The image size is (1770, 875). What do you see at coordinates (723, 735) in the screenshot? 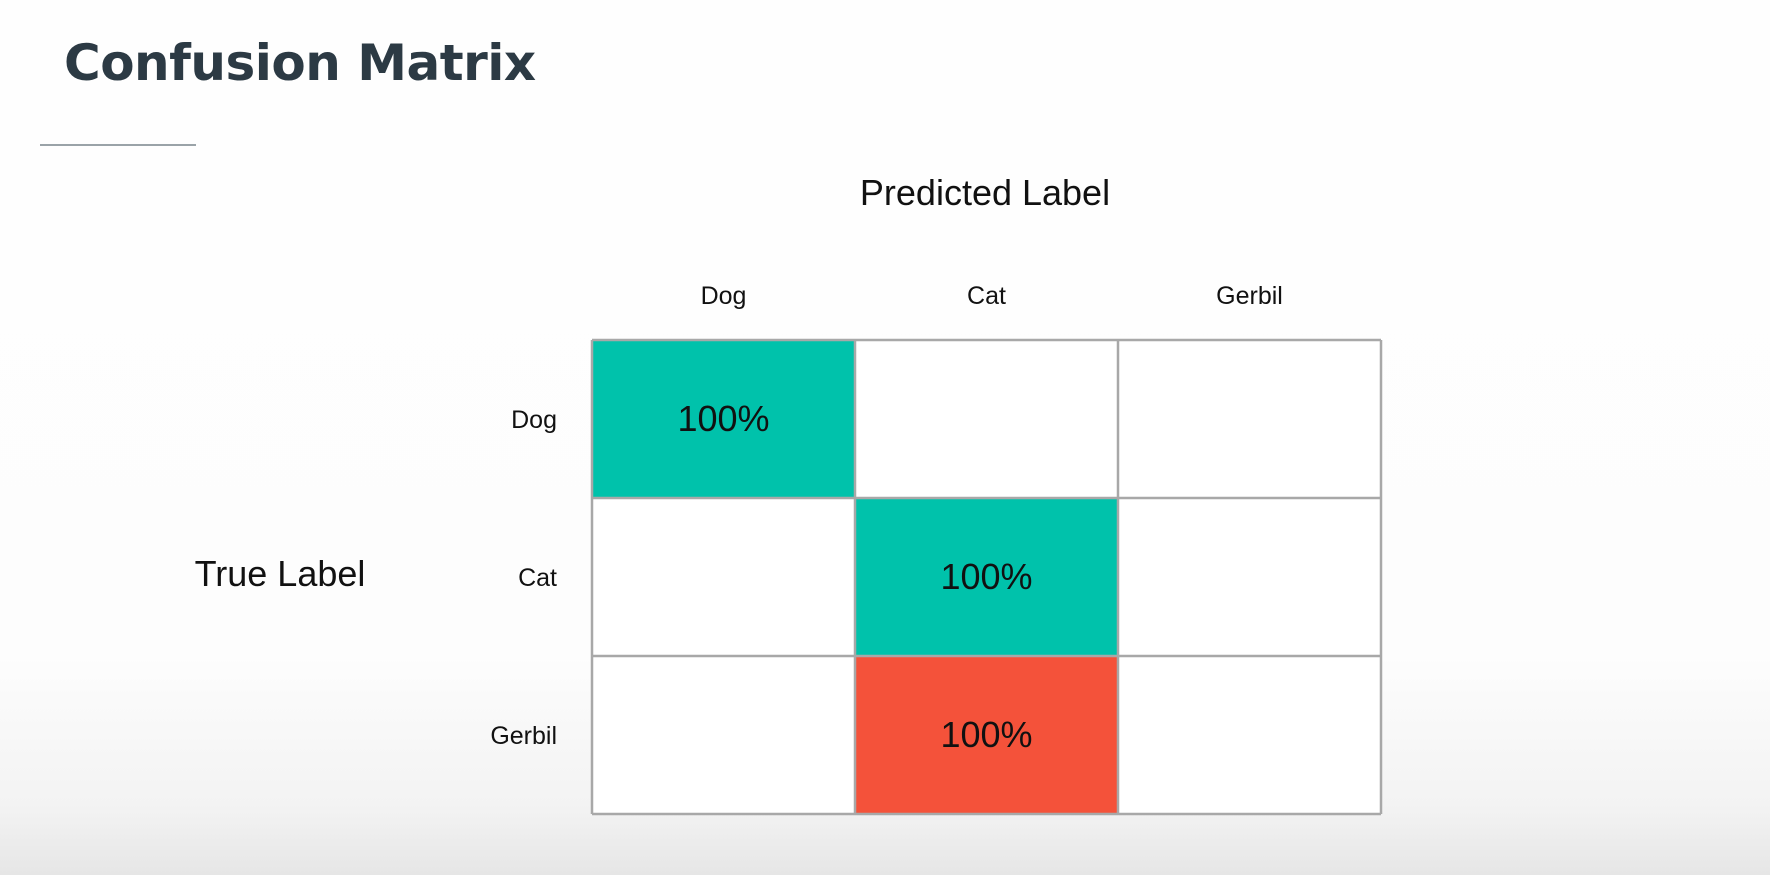
I see `matrix-cell-gerbil-dog` at bounding box center [723, 735].